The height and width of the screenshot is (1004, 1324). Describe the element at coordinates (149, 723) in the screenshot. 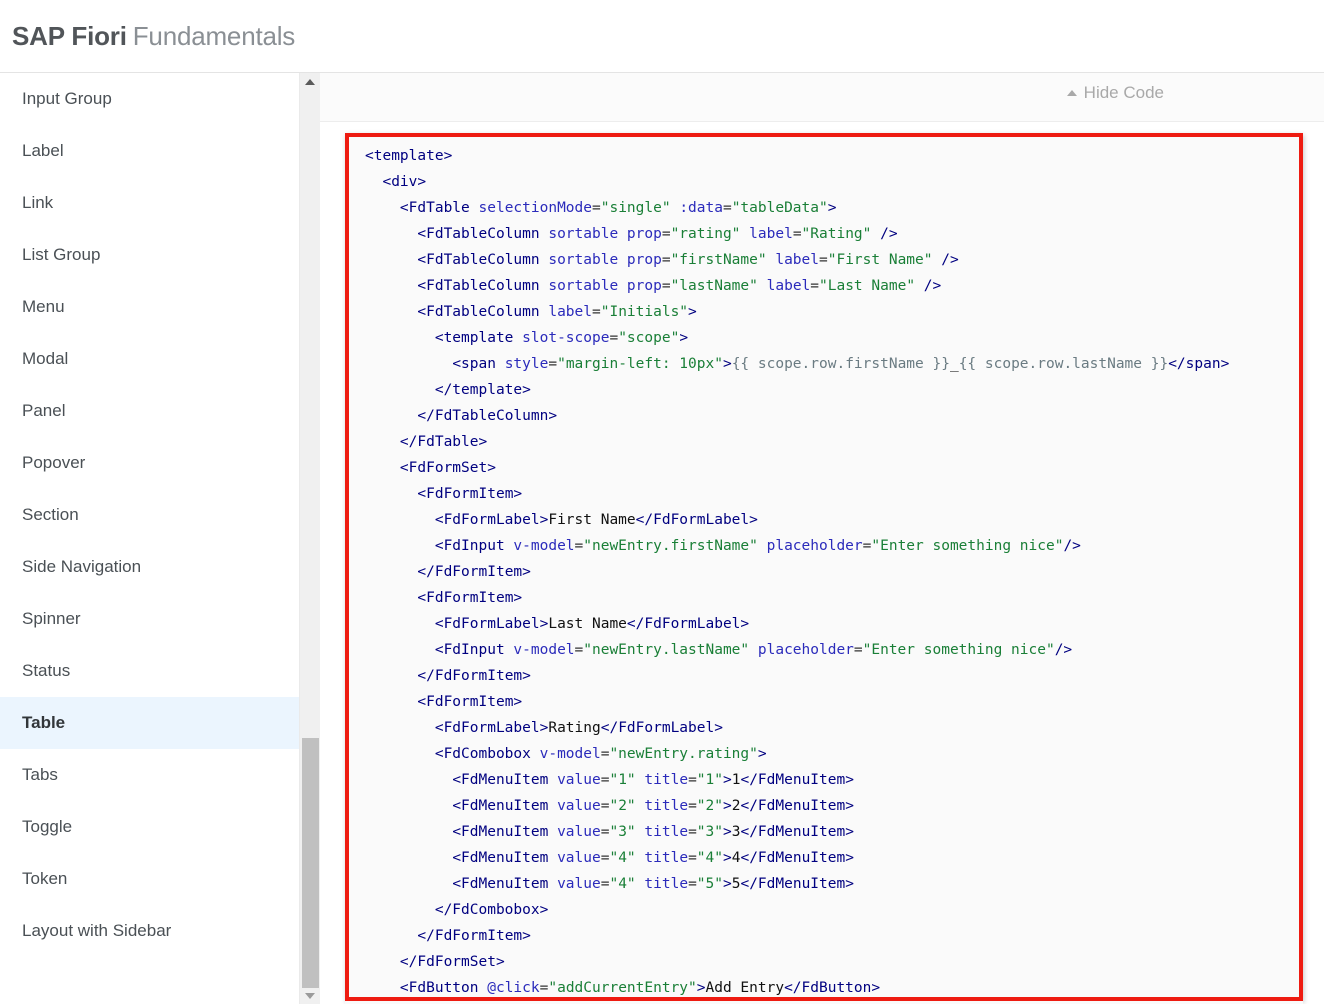

I see `sidebar-item-table: Table` at that location.